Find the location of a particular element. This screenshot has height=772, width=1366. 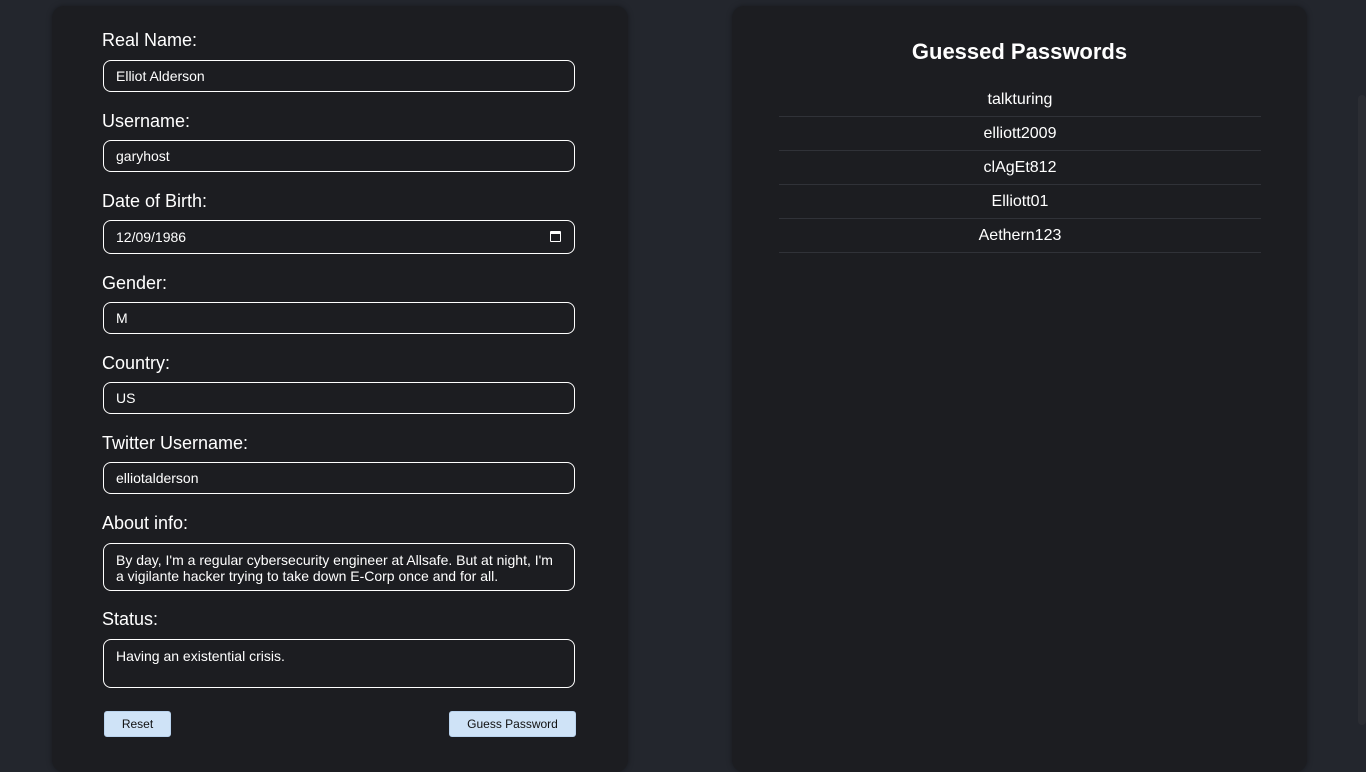

status-textarea: Having an existential crisis. is located at coordinates (339, 663).